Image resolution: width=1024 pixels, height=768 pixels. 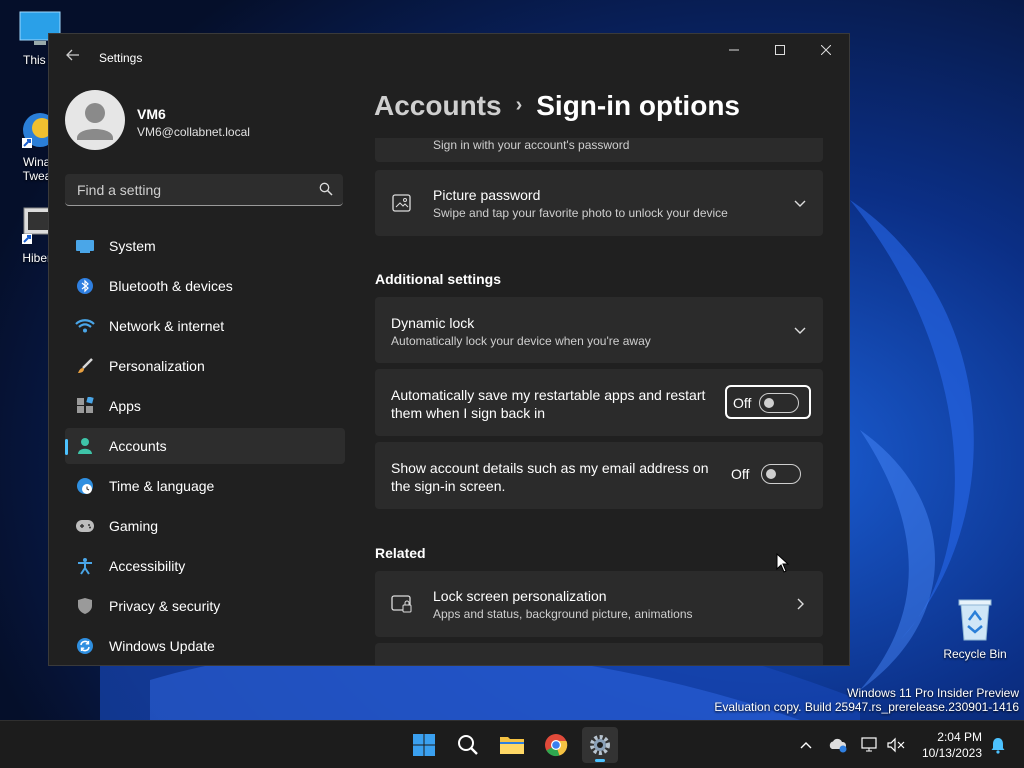 I want to click on account-details-toggle-container: Off, so click(x=768, y=475).